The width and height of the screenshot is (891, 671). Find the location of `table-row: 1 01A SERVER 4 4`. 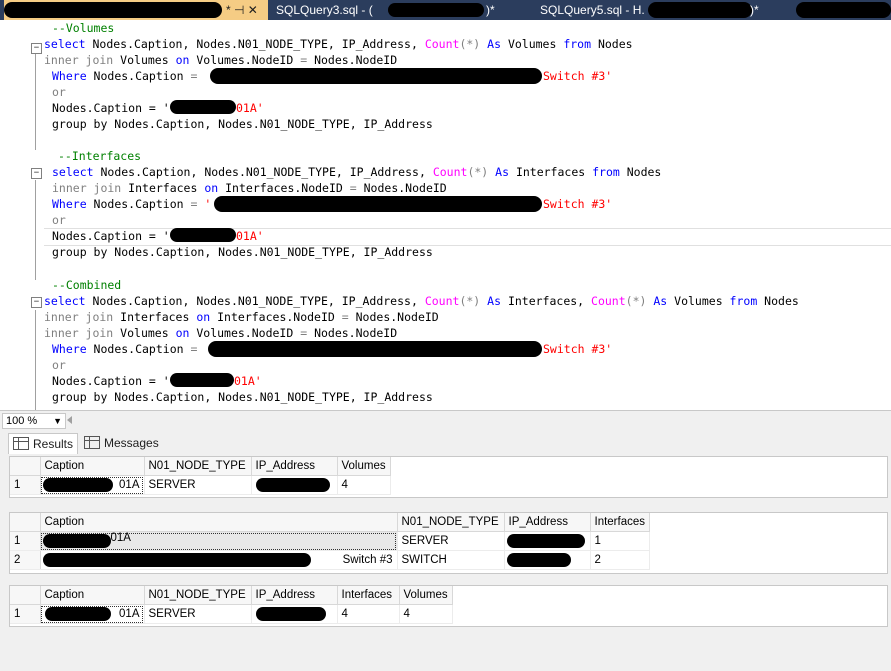

table-row: 1 01A SERVER 4 4 is located at coordinates (231, 614).